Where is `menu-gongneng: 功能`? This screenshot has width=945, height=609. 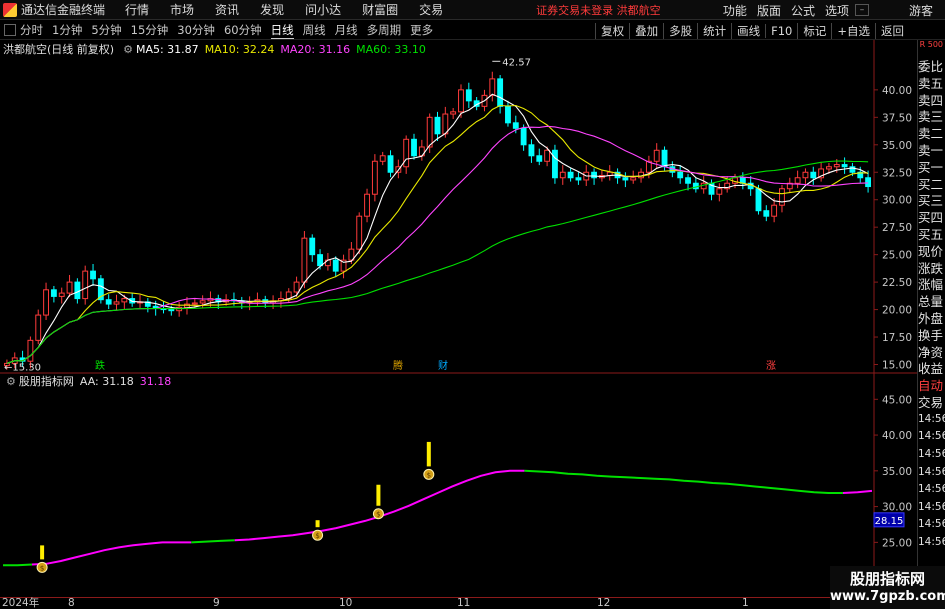 menu-gongneng: 功能 is located at coordinates (735, 10).